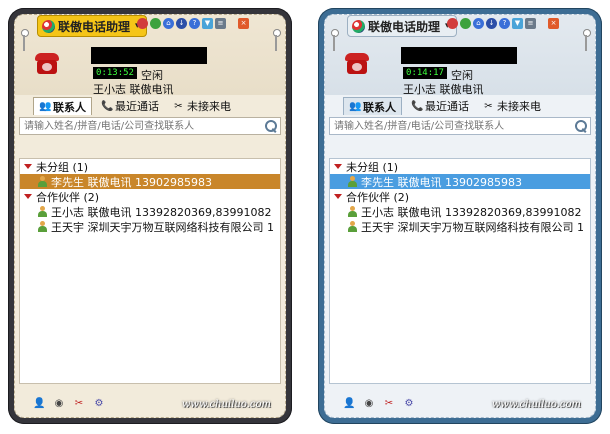 This screenshot has width=610, height=434. I want to click on watermark: www.chuiluo.com, so click(226, 404).